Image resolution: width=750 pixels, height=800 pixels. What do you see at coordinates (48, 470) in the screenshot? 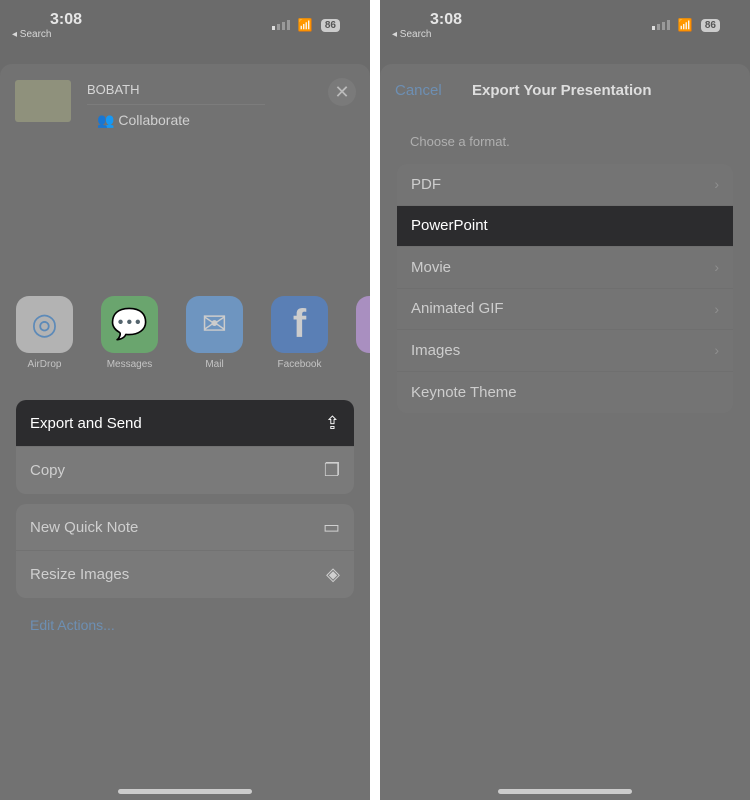
I see `row-label: Copy` at bounding box center [48, 470].